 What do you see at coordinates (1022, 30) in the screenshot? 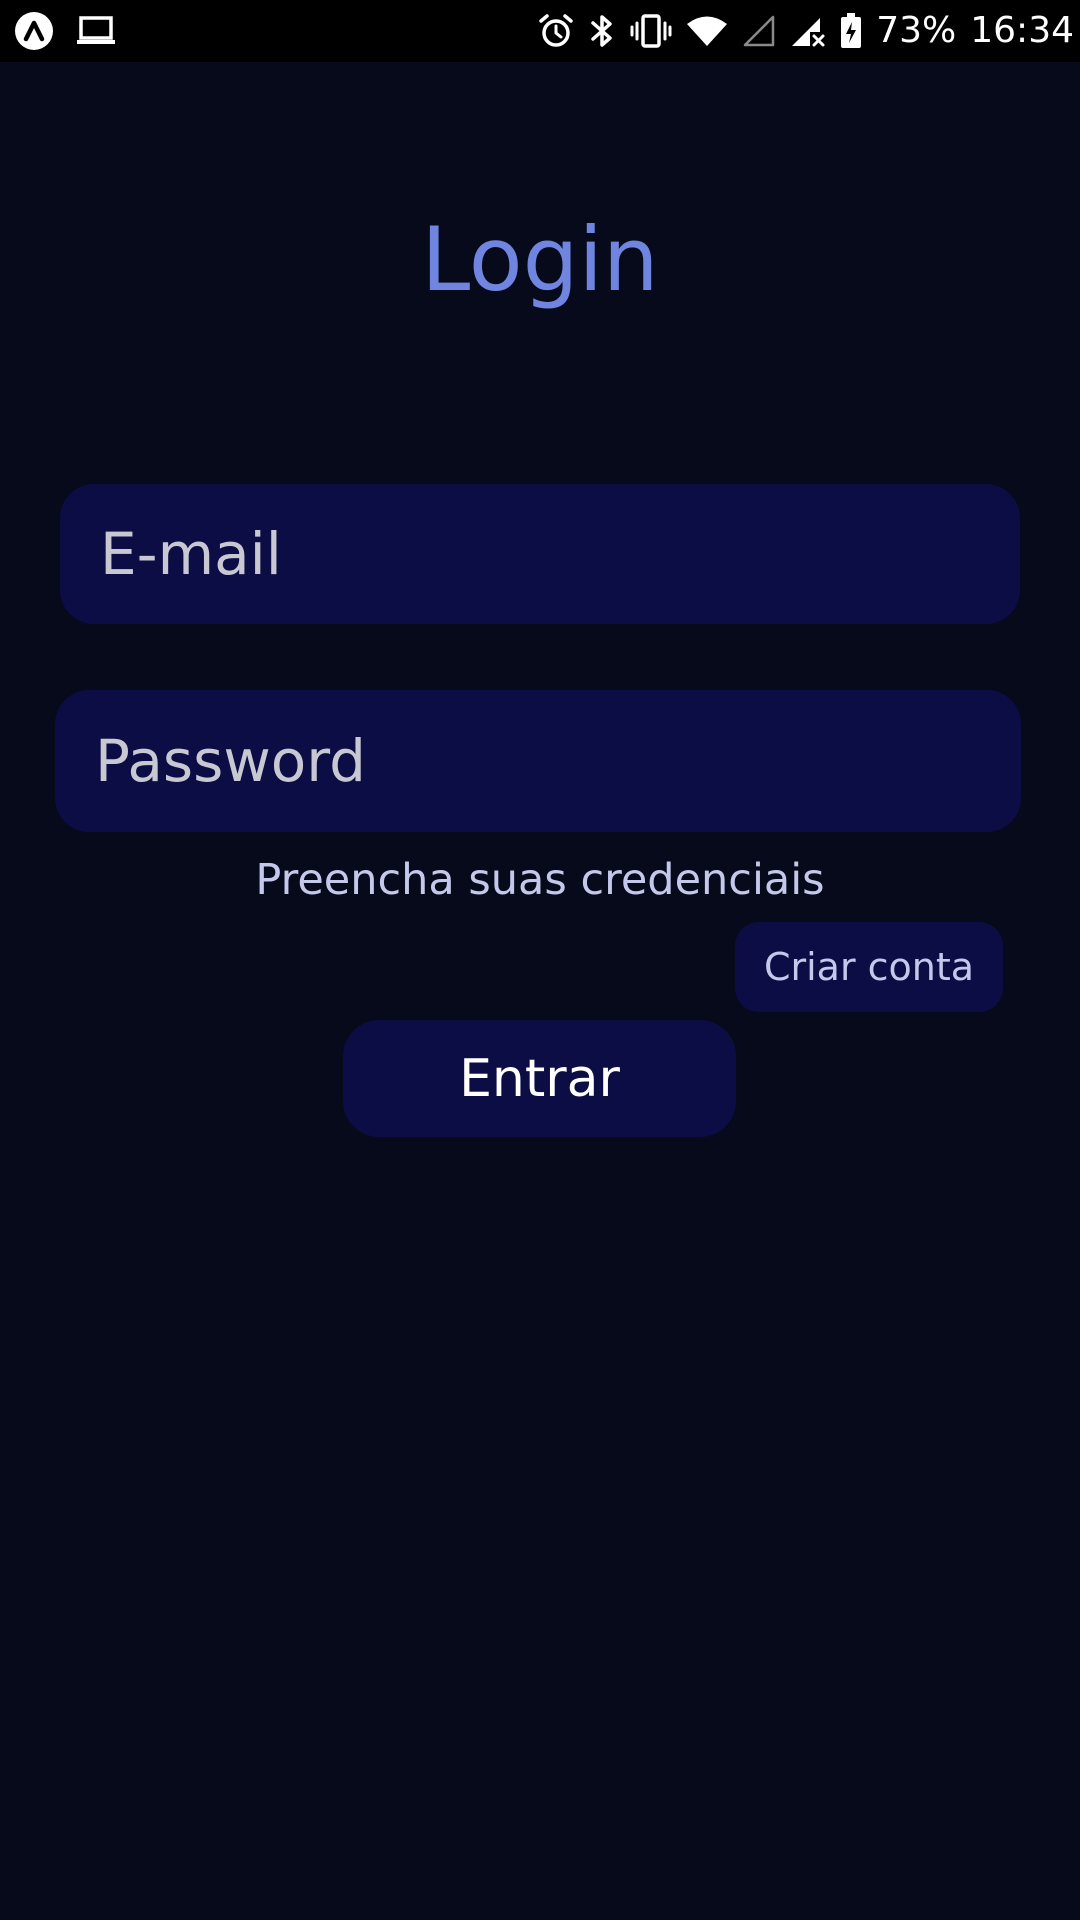
I see `clock-time: 16:34` at bounding box center [1022, 30].